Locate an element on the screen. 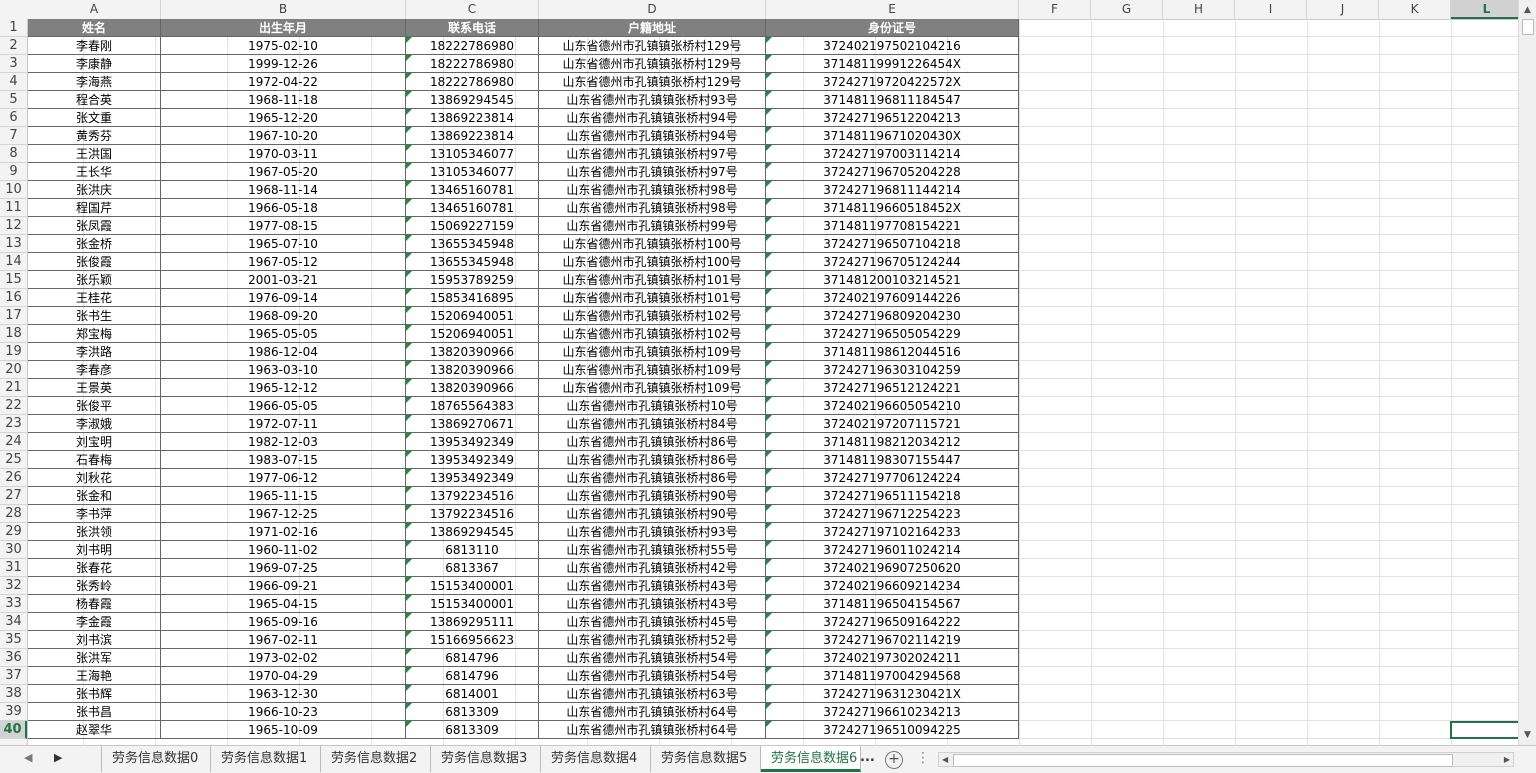 This screenshot has width=1536, height=773. cell-address: 山东省德州市孔镇镇张桥村129号 is located at coordinates (652, 82).